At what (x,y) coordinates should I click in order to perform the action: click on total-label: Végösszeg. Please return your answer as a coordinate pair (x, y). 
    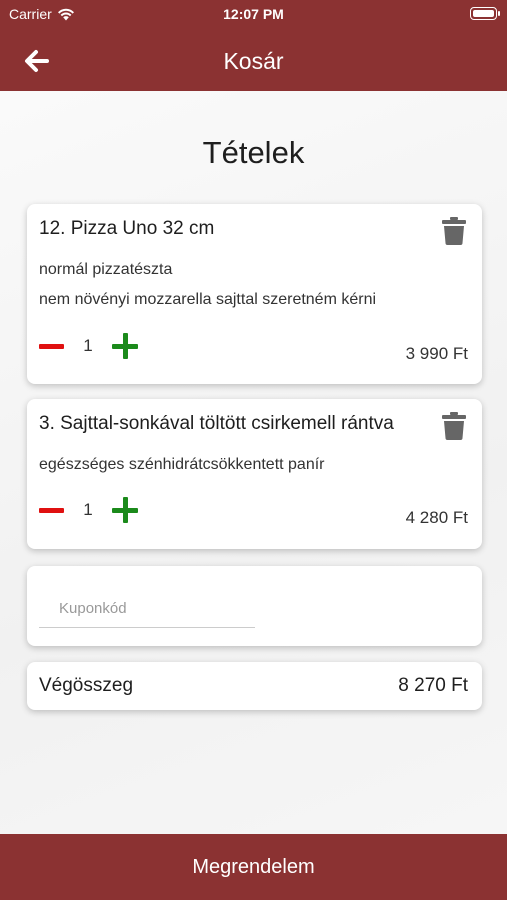
    Looking at the image, I should click on (86, 685).